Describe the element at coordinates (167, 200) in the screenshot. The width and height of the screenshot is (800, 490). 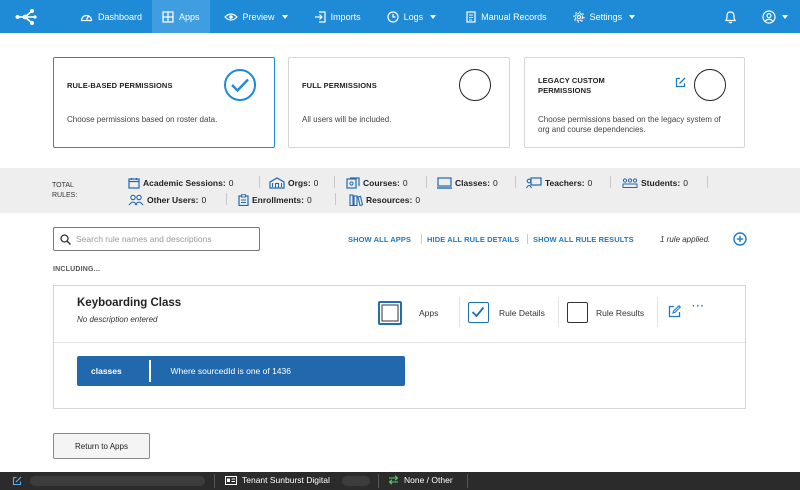
I see `stat-other-users: Other Users: 0` at that location.